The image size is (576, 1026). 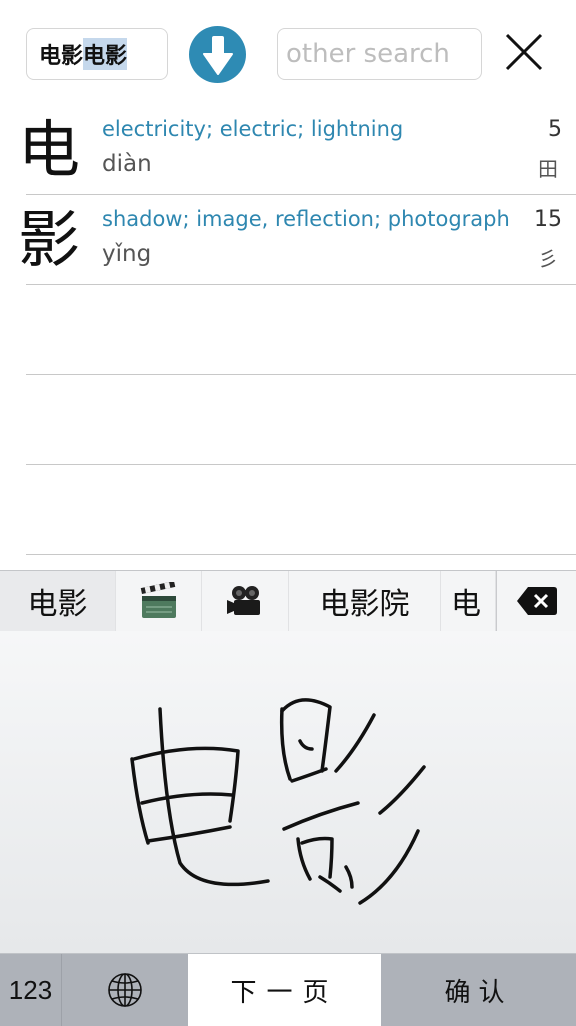 I want to click on globe-icon, so click(x=125, y=990).